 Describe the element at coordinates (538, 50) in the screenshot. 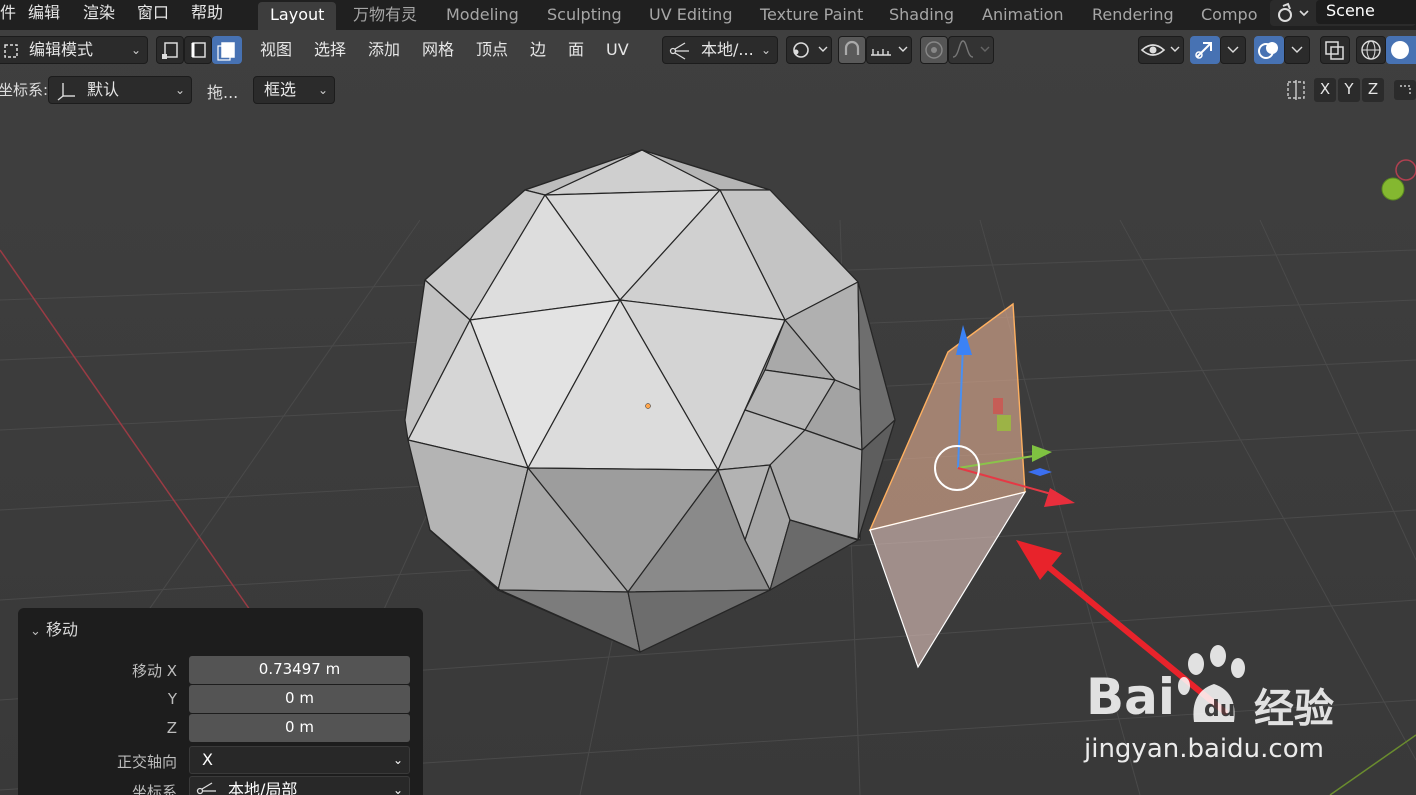

I see `menu-edge: 边` at that location.